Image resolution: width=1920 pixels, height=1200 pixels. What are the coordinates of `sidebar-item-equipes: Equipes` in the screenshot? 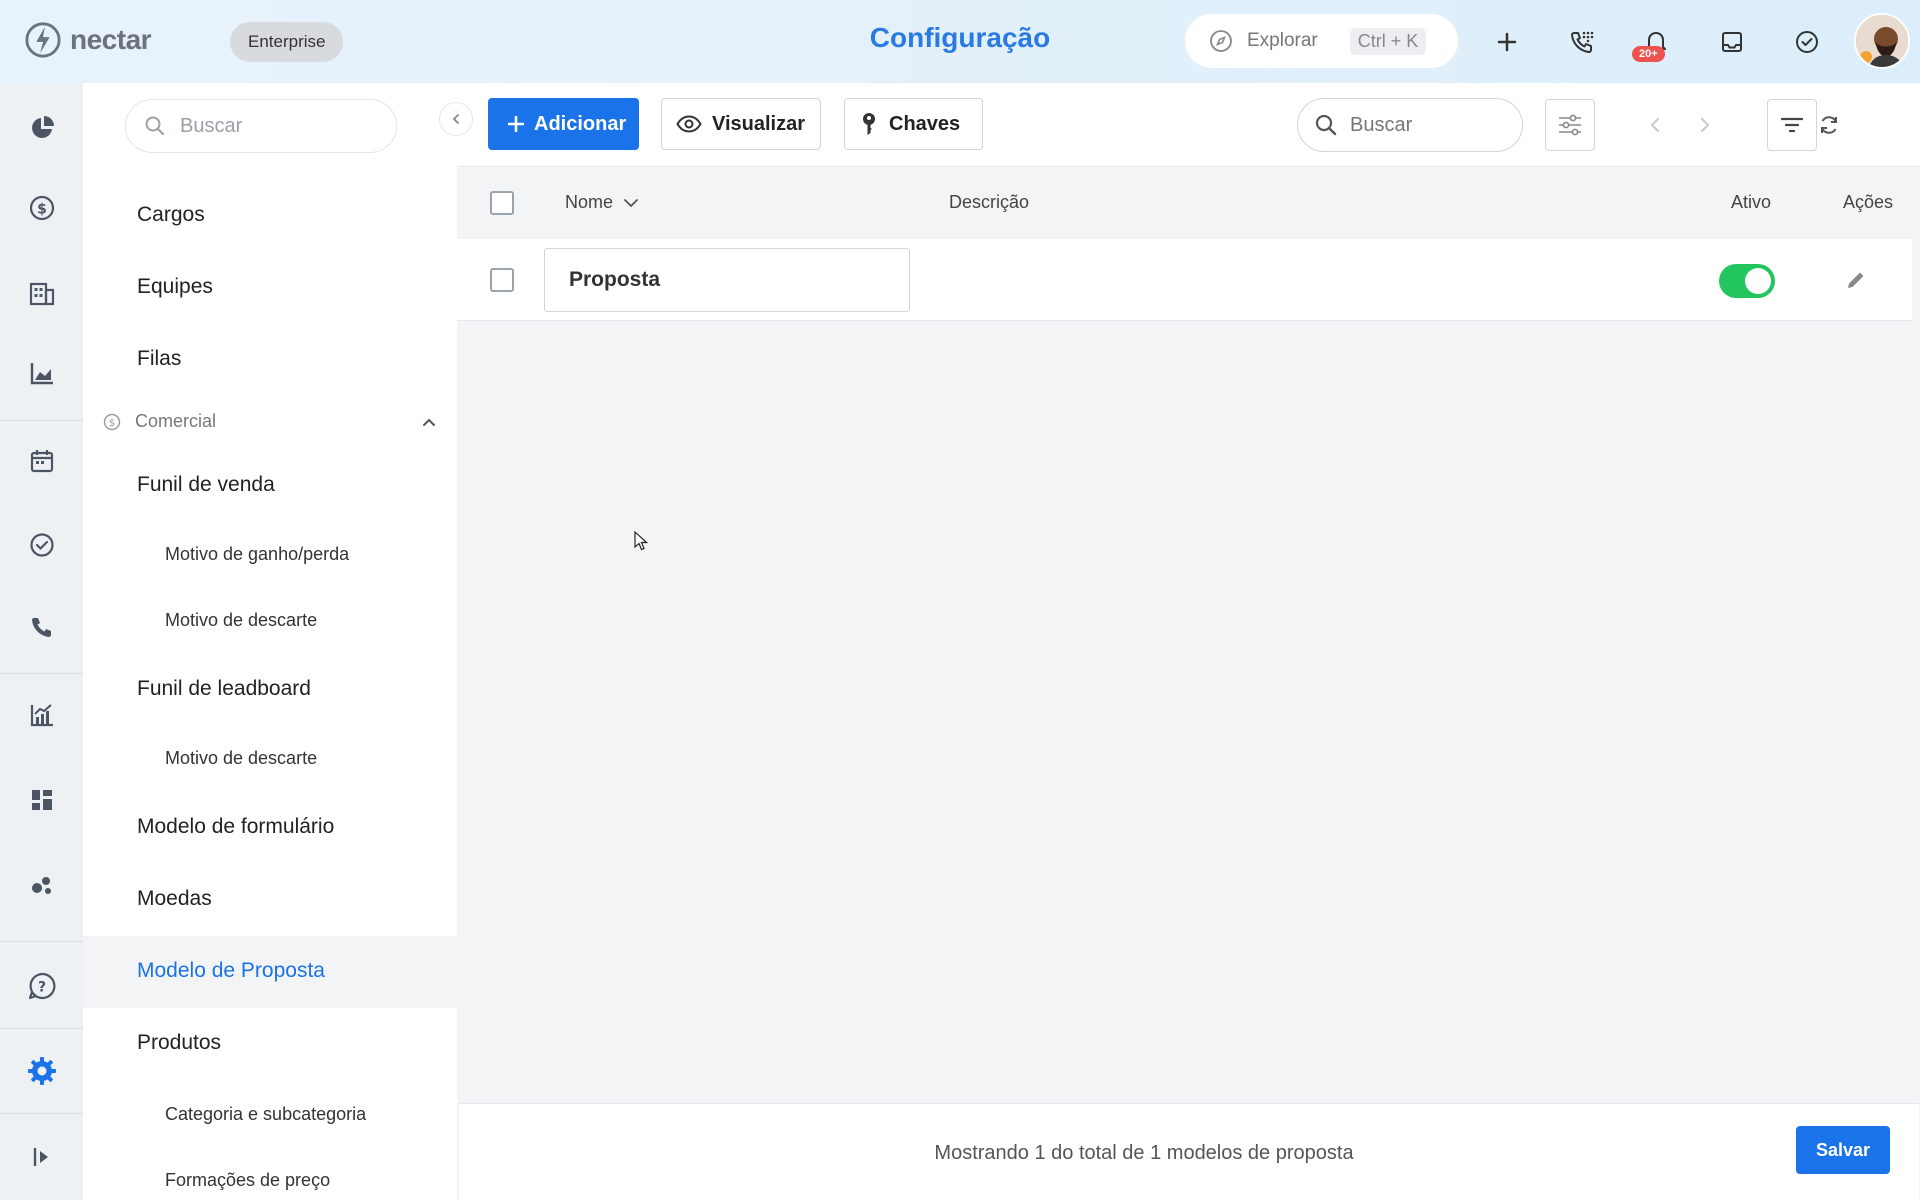 It's located at (175, 287).